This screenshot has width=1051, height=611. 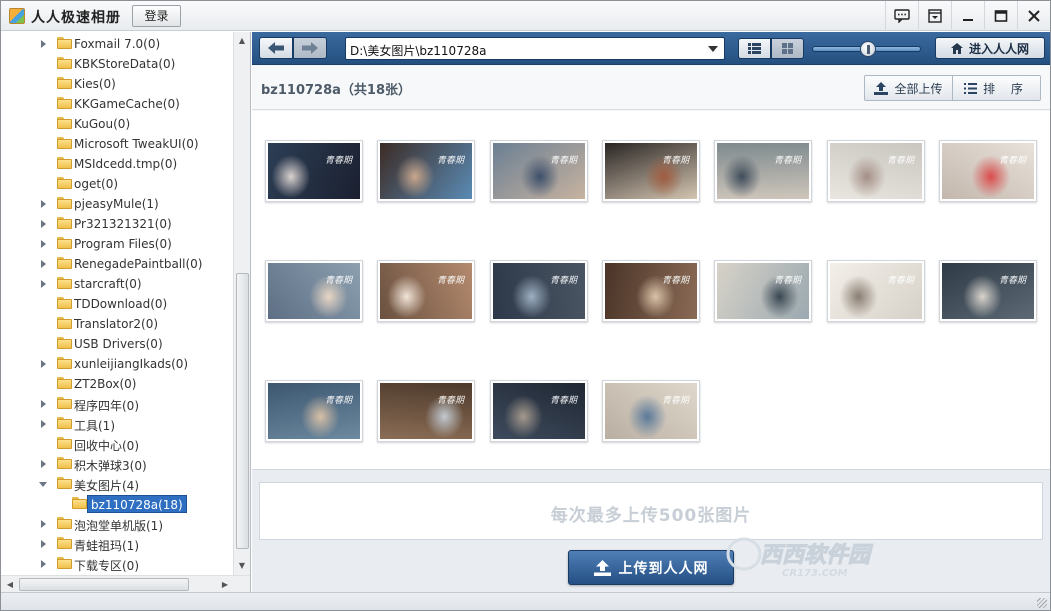 I want to click on tree-folder-item: bz110728a(18), so click(x=117, y=504).